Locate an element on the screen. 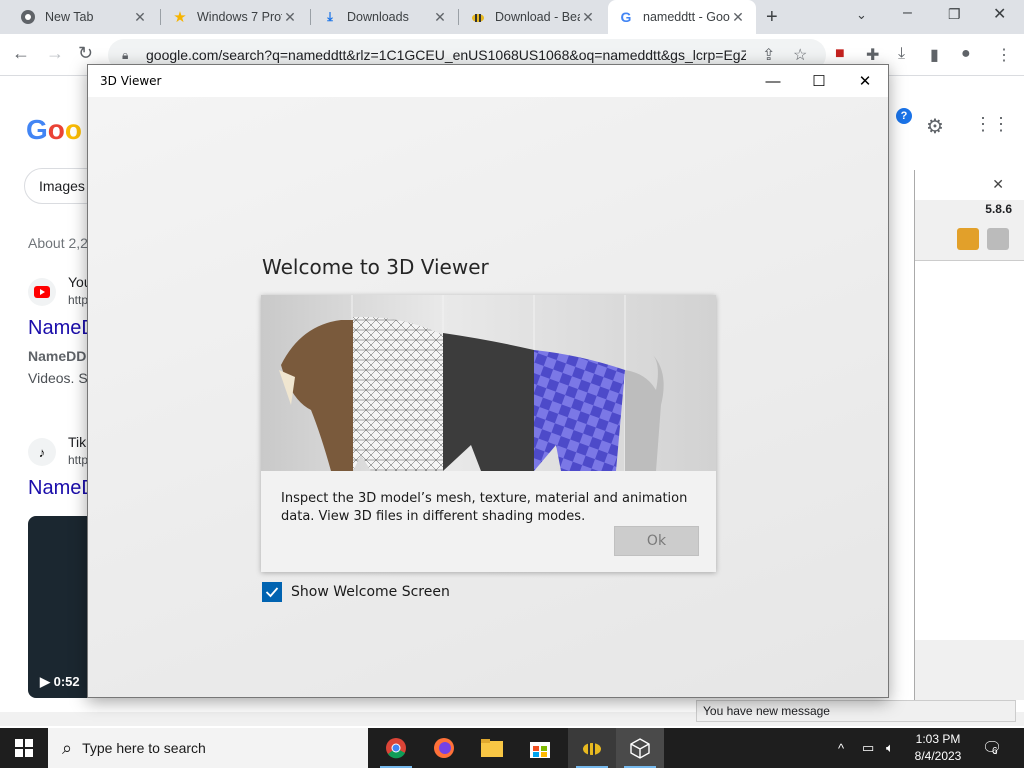 The image size is (1024, 768). tab-download-bea: Download - Bea ✕ is located at coordinates (533, 17).